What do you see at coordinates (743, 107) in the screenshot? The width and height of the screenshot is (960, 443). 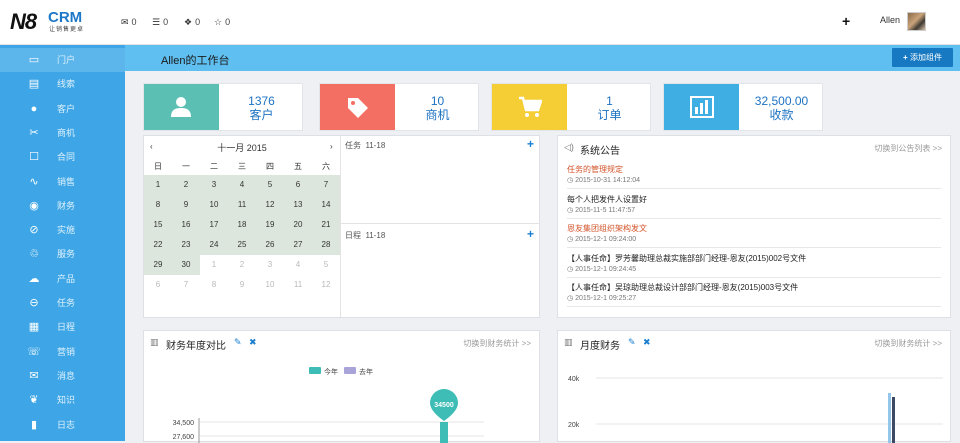 I see `stat-card-收款: 32,500.00 收款` at bounding box center [743, 107].